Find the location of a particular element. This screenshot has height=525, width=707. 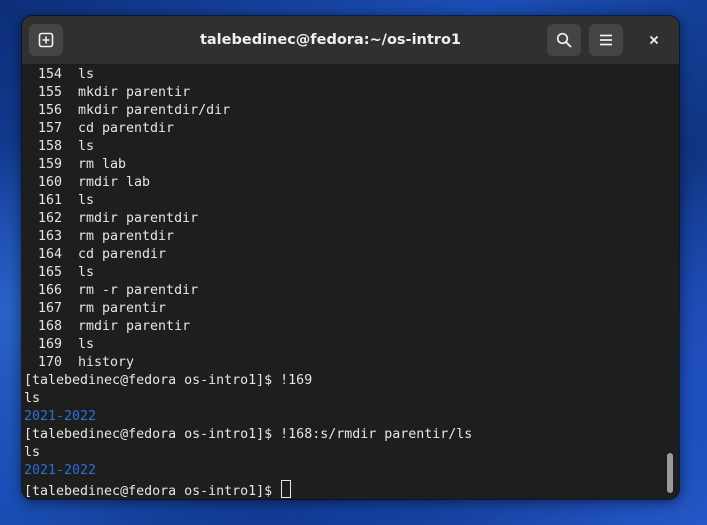

history-command: mkdir parentdir/dir is located at coordinates (154, 110).